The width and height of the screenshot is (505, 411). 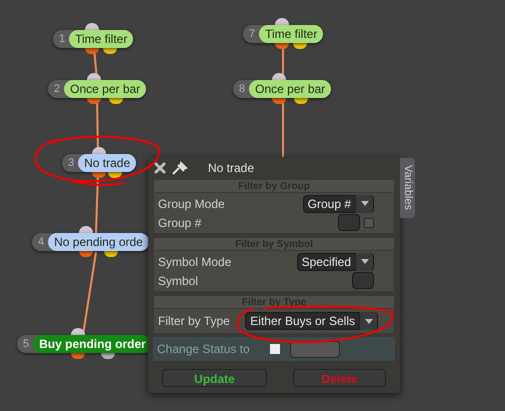 What do you see at coordinates (41, 242) in the screenshot?
I see `node-number: 4` at bounding box center [41, 242].